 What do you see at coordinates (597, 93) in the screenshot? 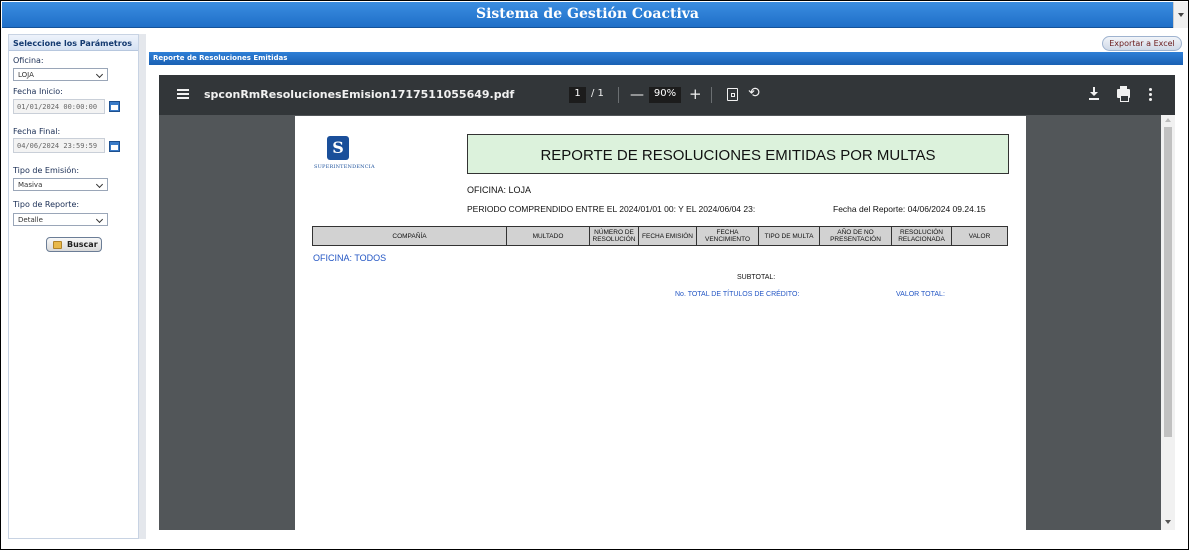
I see `page-total: / 1` at bounding box center [597, 93].